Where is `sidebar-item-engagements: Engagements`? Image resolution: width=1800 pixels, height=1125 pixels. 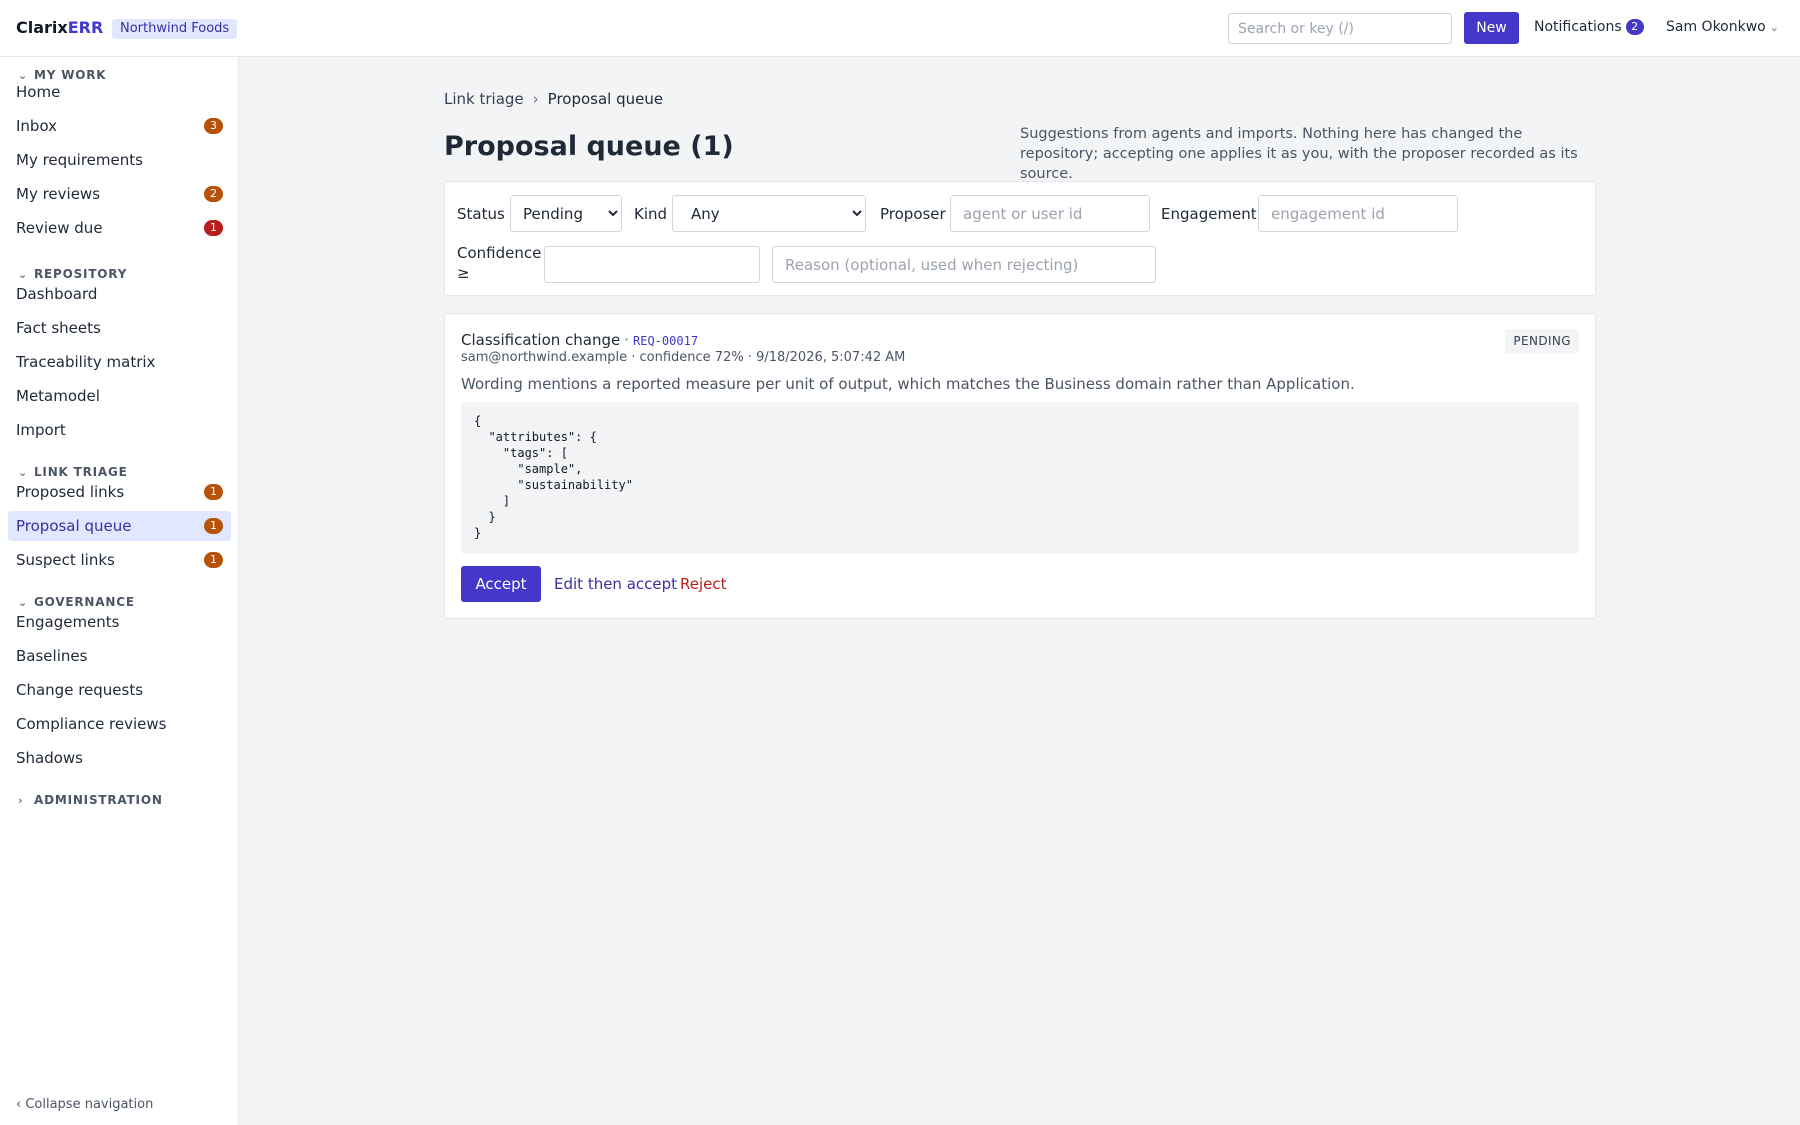
sidebar-item-engagements: Engagements is located at coordinates (119, 622).